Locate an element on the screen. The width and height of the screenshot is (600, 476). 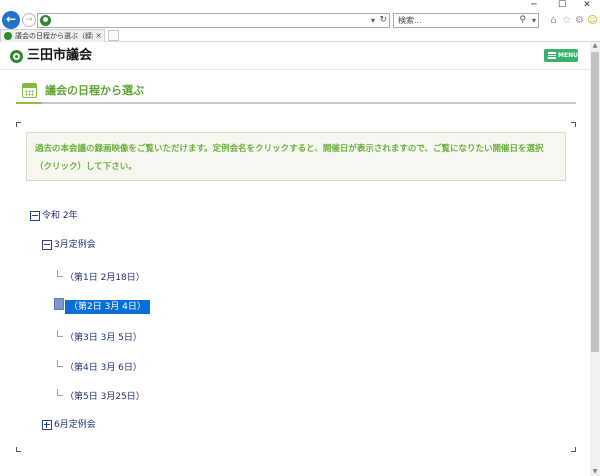
site-favicon-icon is located at coordinates (45, 20).